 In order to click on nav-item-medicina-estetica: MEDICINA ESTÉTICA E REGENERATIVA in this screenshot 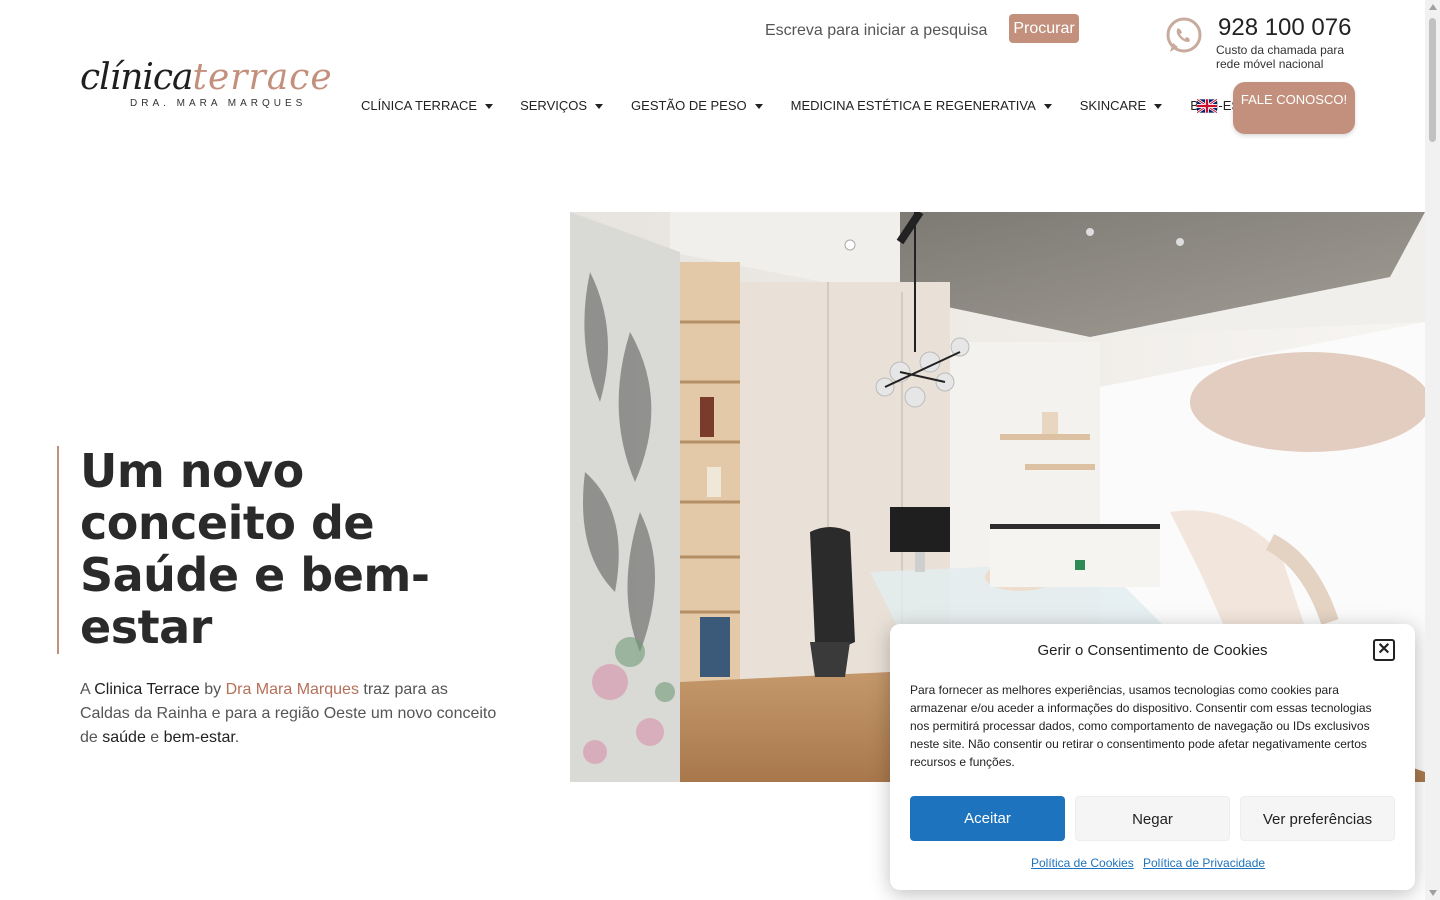, I will do `click(921, 105)`.